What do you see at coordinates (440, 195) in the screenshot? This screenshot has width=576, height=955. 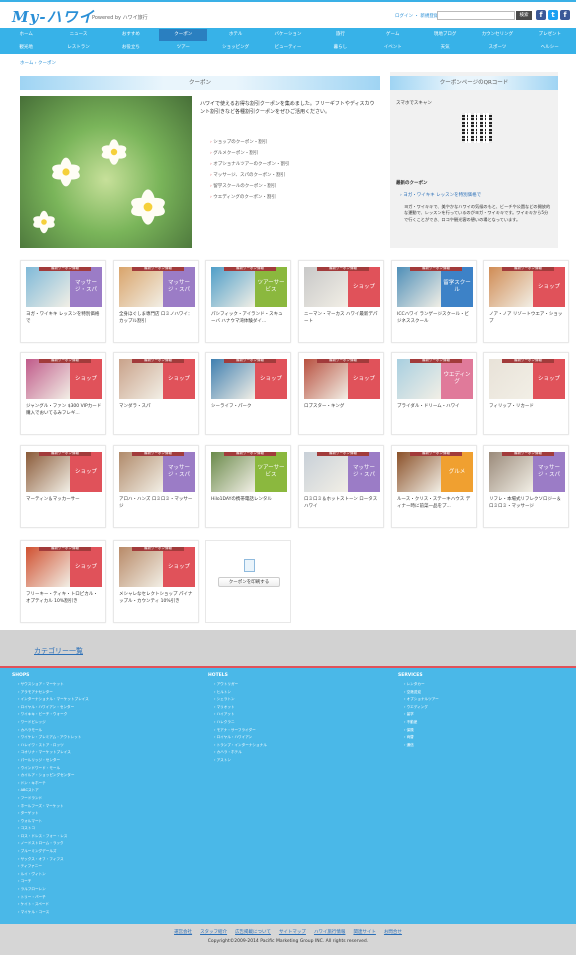 I see `latest-coupon-link: › ヨガ・ワイキキ レッスンを特別価格で` at bounding box center [440, 195].